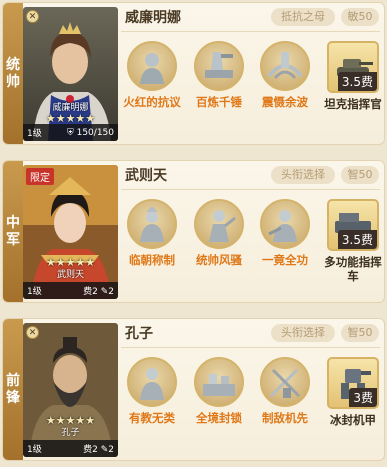  I want to click on troops-display: ⛨ 150/150, so click(90, 132).